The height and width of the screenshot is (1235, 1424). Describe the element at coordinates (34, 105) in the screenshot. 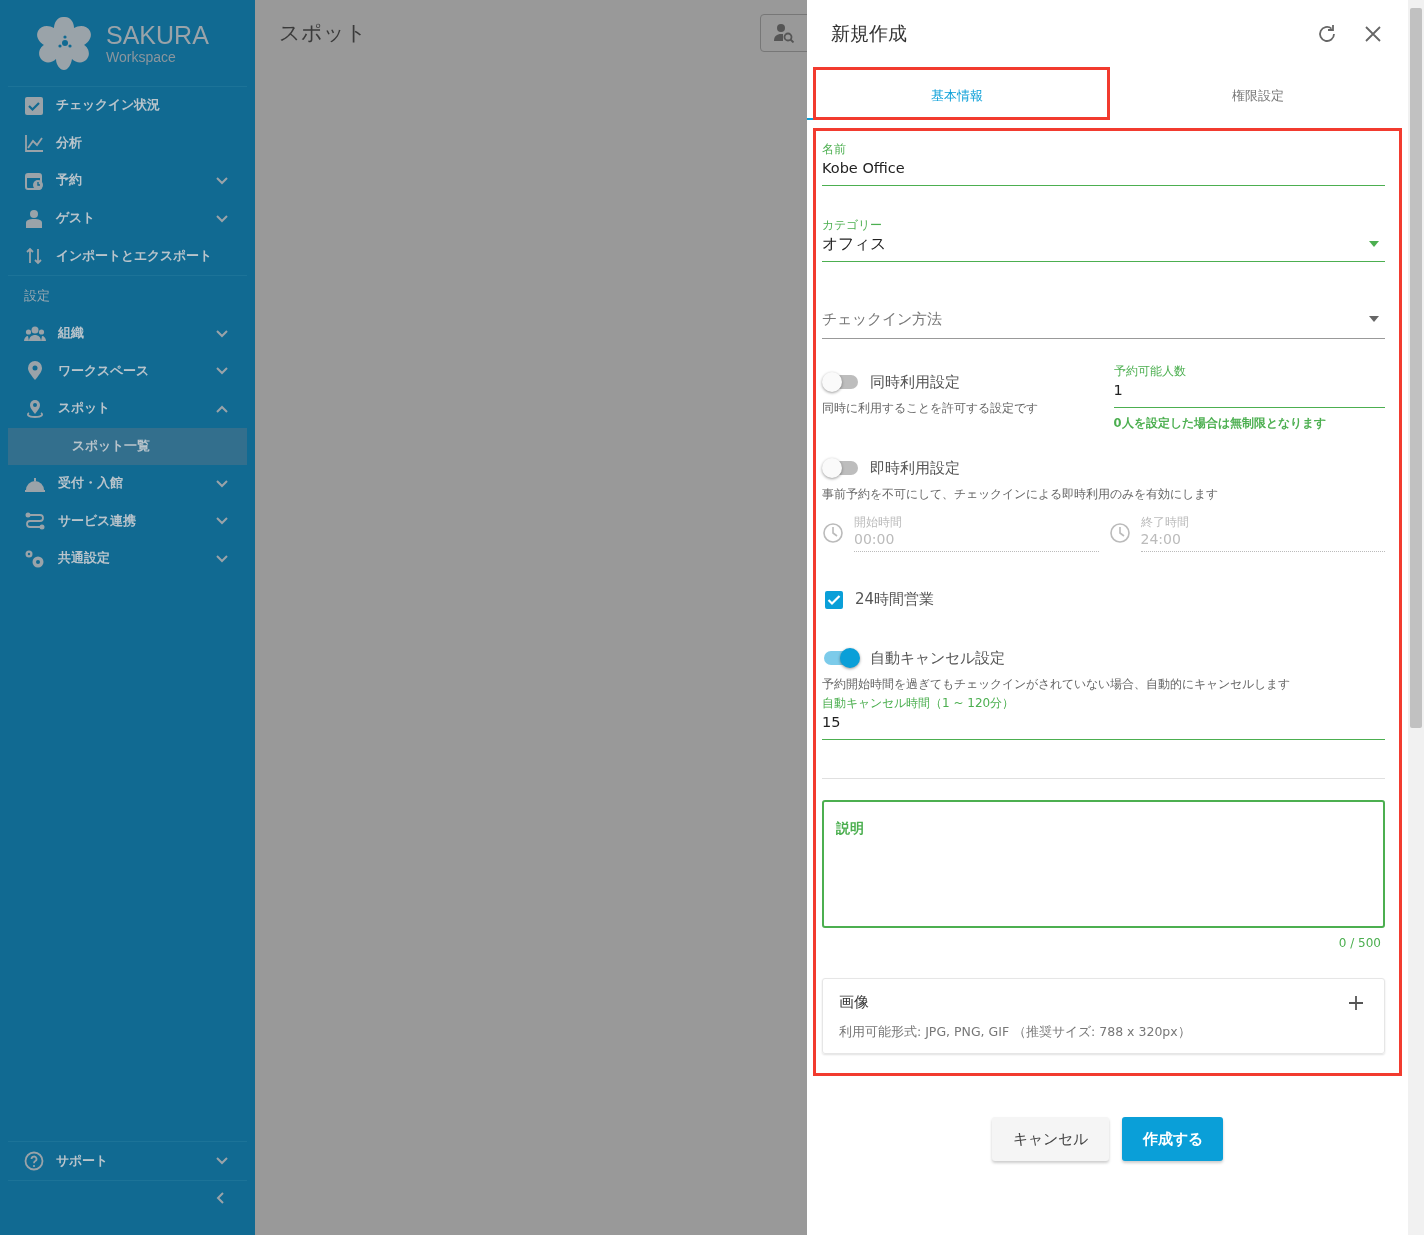

I see `checkbox-icon` at that location.